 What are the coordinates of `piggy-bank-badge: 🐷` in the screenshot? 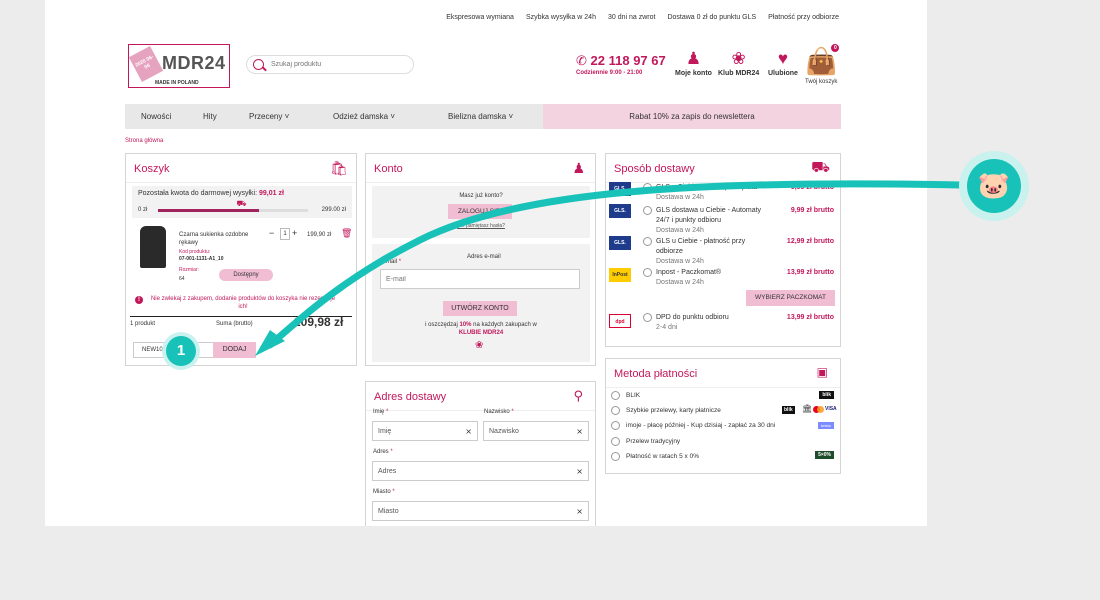 It's located at (994, 186).